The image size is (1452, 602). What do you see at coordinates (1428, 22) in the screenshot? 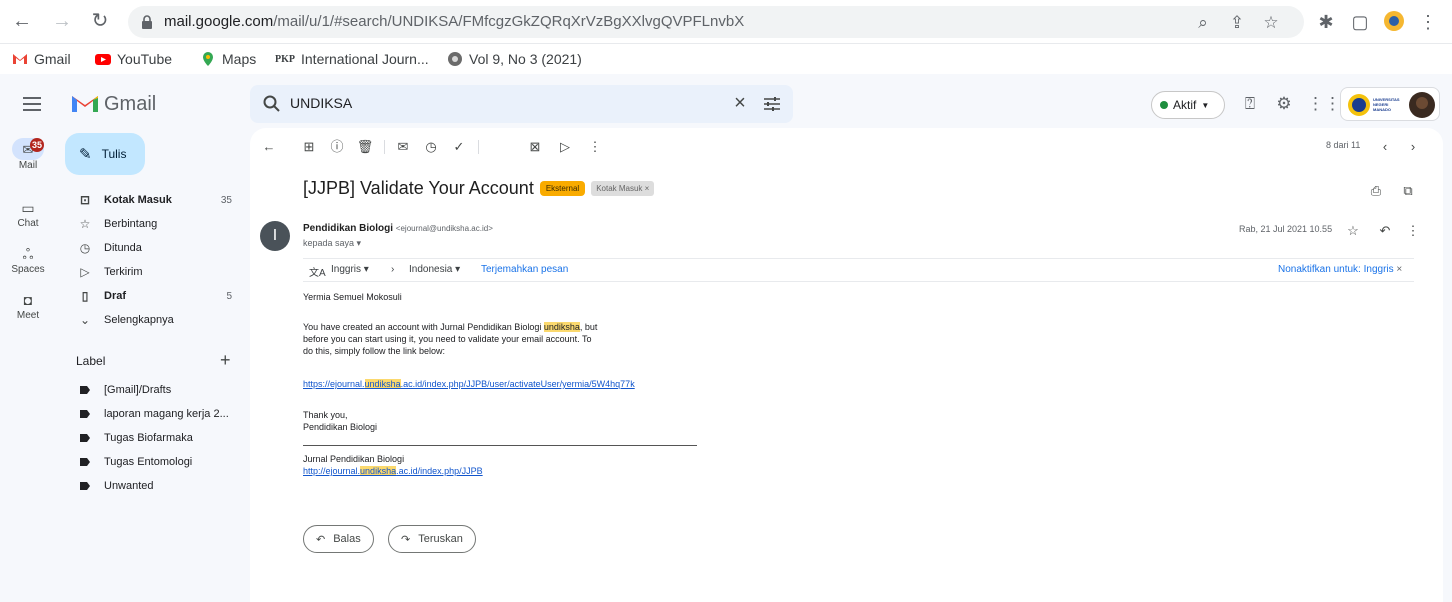
I see `menu-icon: ⋮` at bounding box center [1428, 22].